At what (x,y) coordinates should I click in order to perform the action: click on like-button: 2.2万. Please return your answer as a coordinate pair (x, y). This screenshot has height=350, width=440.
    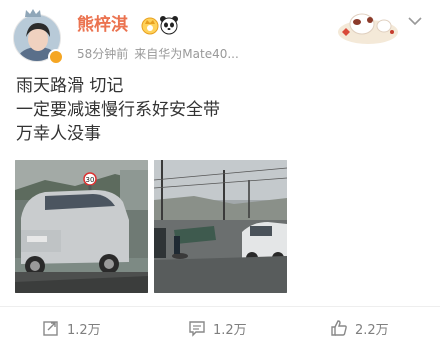
    Looking at the image, I should click on (359, 328).